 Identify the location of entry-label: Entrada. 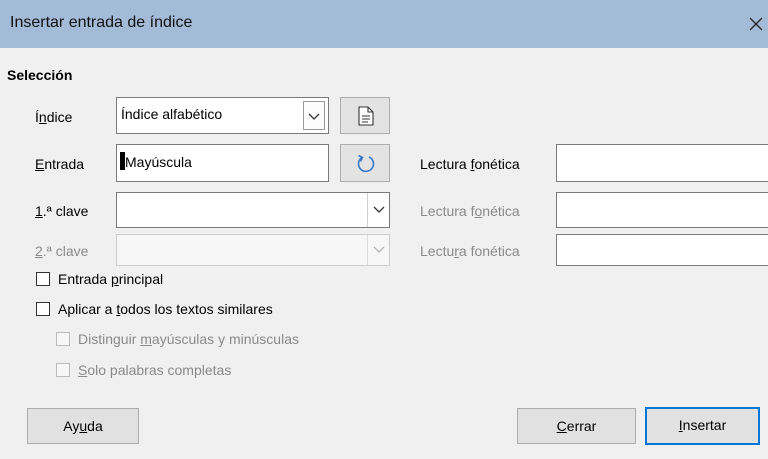
(60, 164).